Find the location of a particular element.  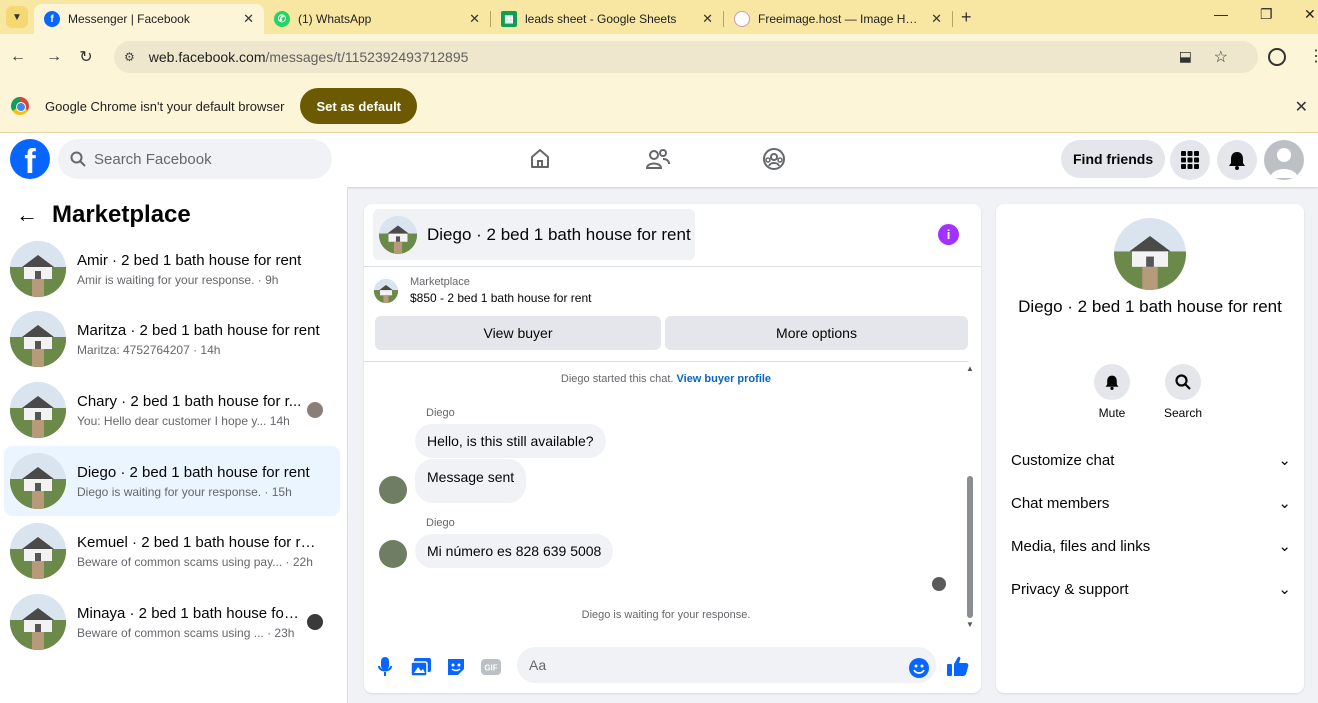

chat-header: Diego · 2 bed 1 bath house for rent is located at coordinates (534, 234).